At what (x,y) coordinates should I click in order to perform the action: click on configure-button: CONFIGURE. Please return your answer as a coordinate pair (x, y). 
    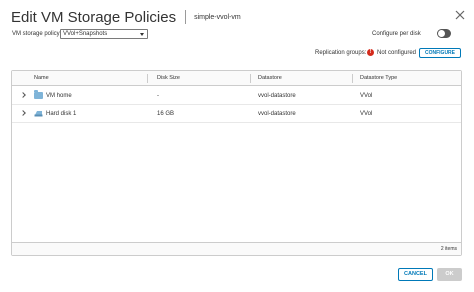
    Looking at the image, I should click on (440, 53).